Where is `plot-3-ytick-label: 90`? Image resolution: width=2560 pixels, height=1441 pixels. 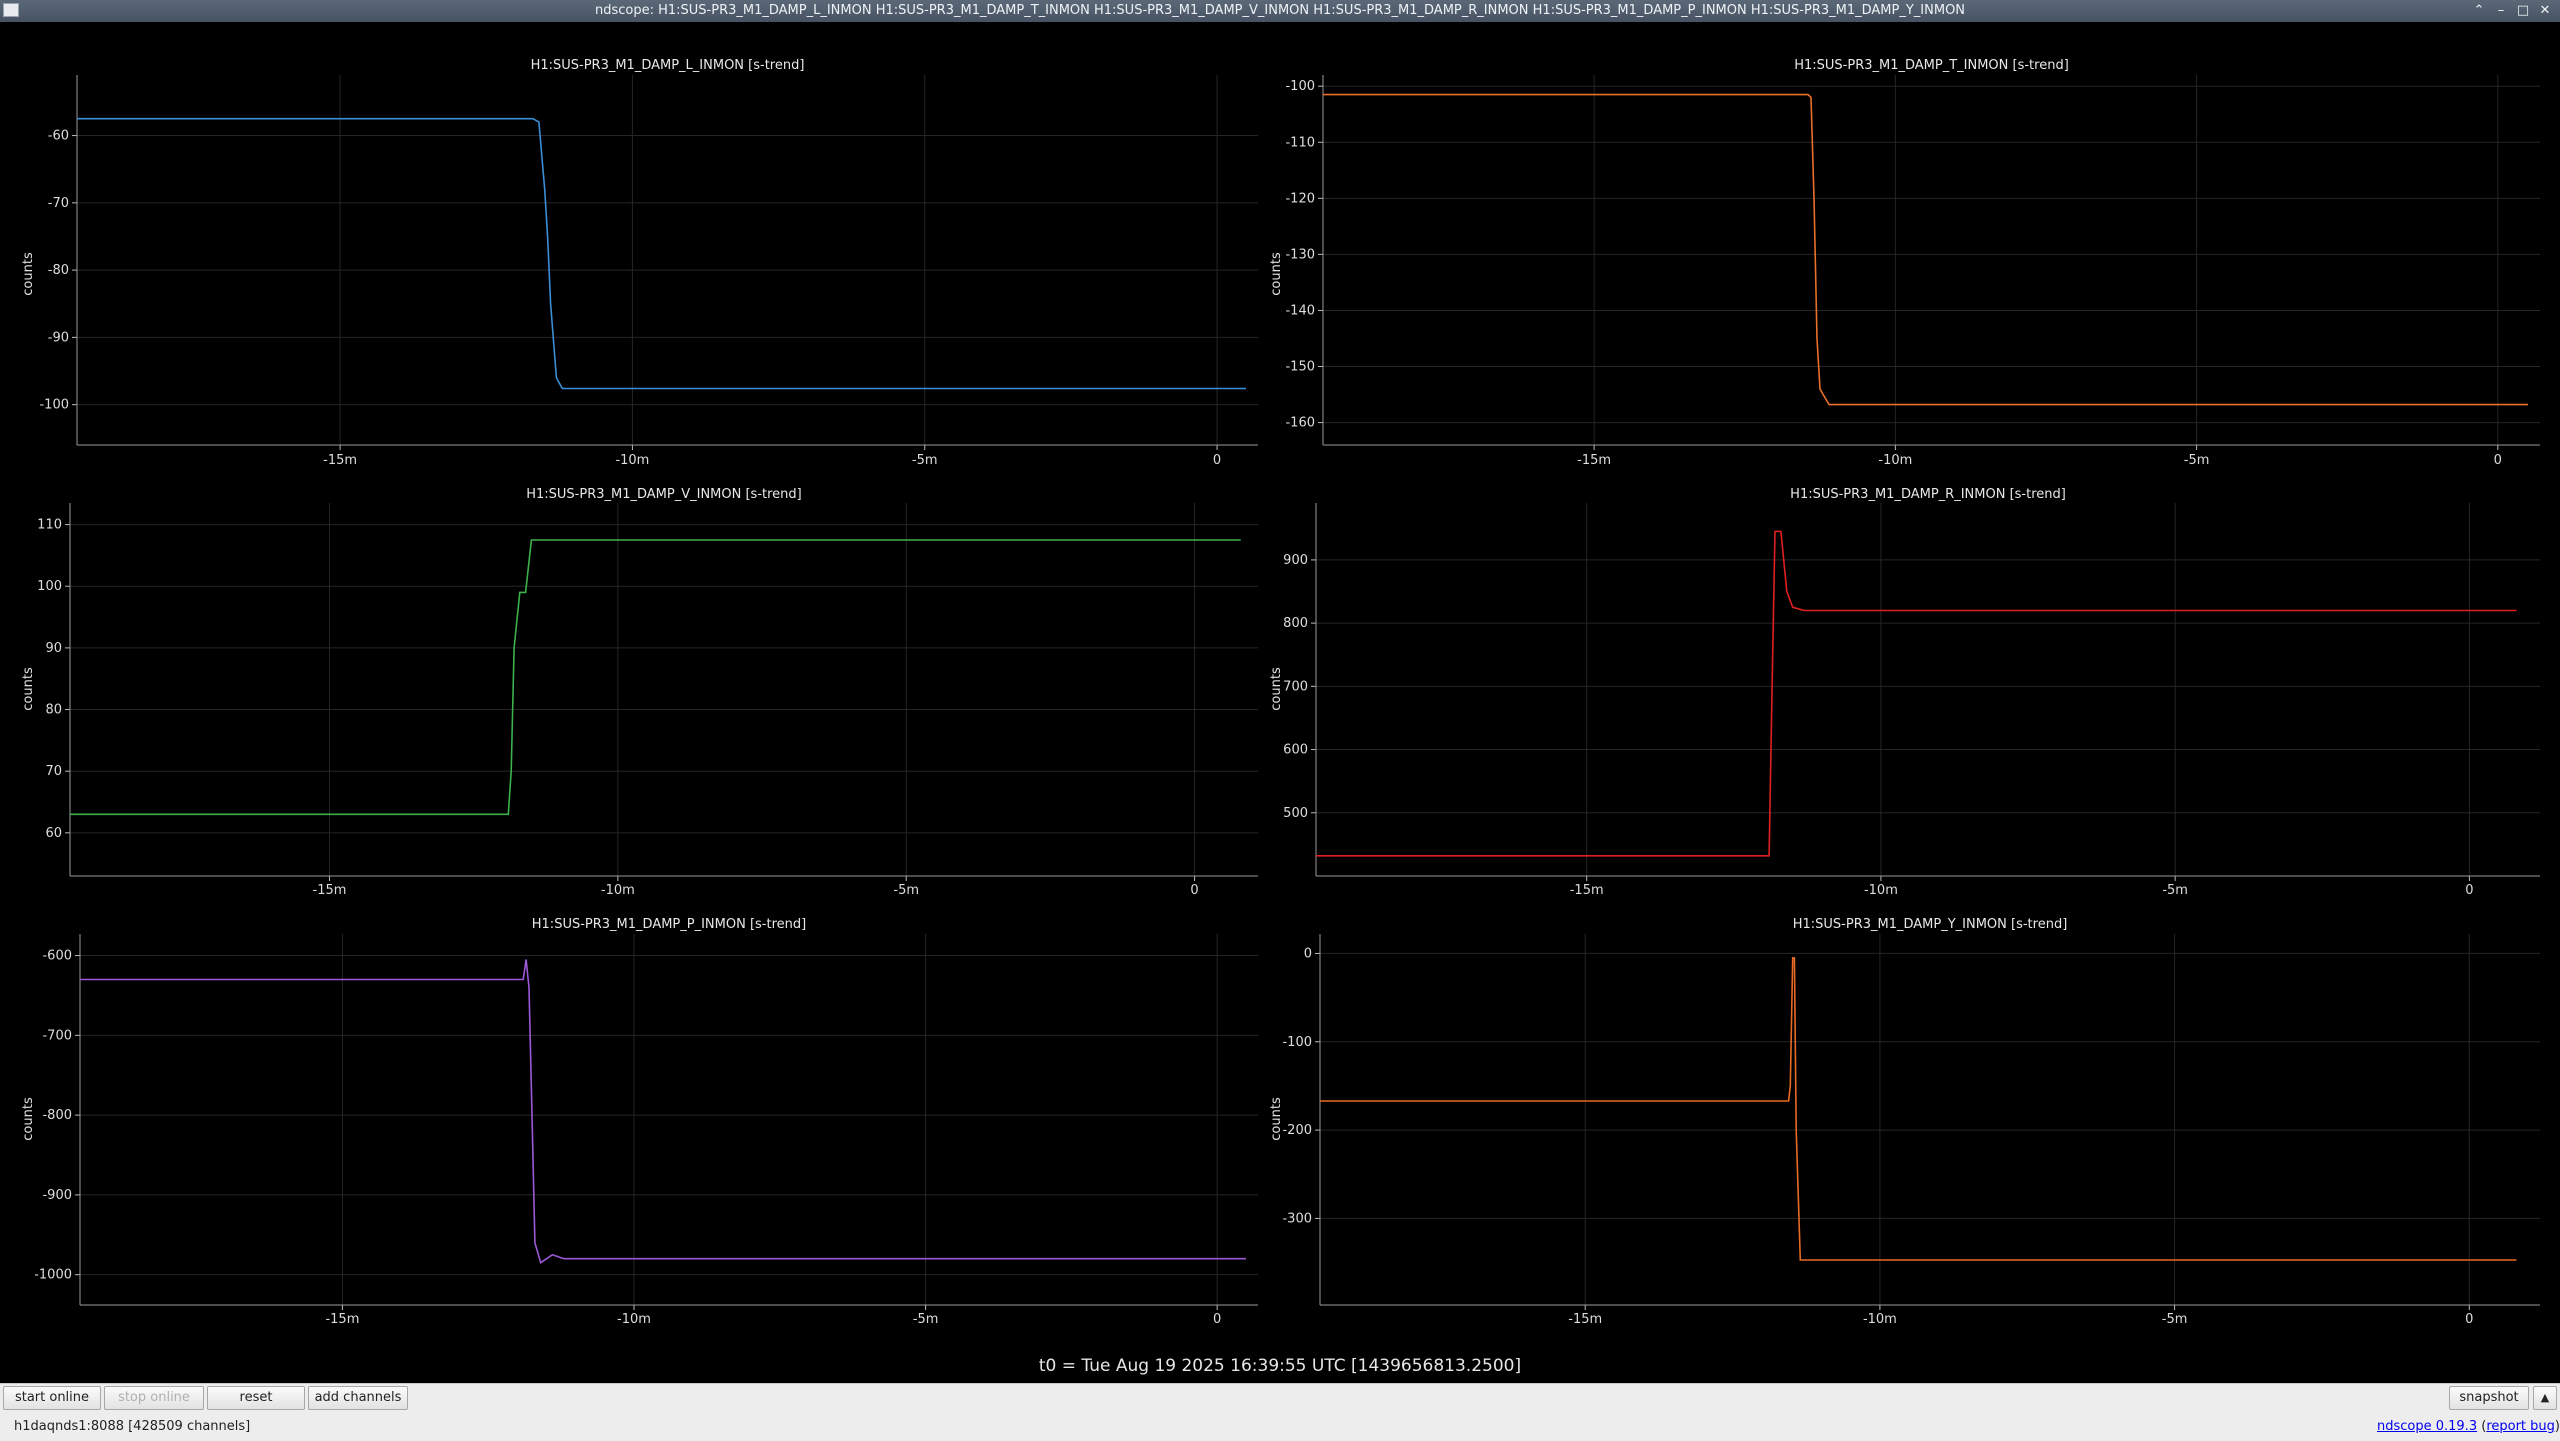 plot-3-ytick-label: 90 is located at coordinates (53, 648).